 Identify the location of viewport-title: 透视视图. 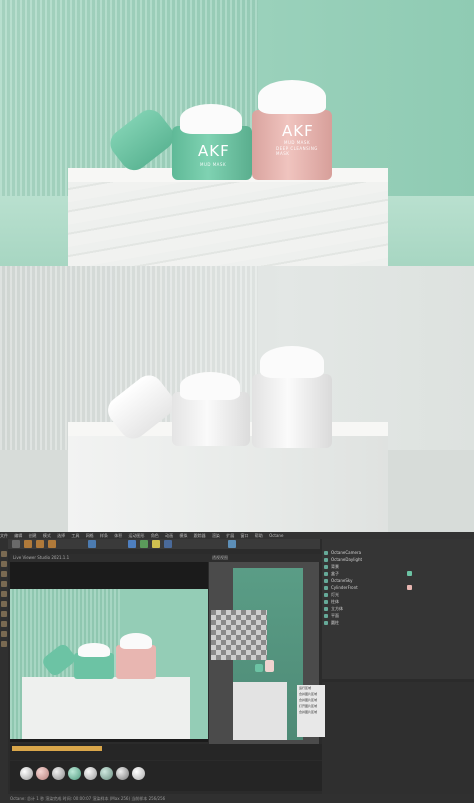
(265, 558).